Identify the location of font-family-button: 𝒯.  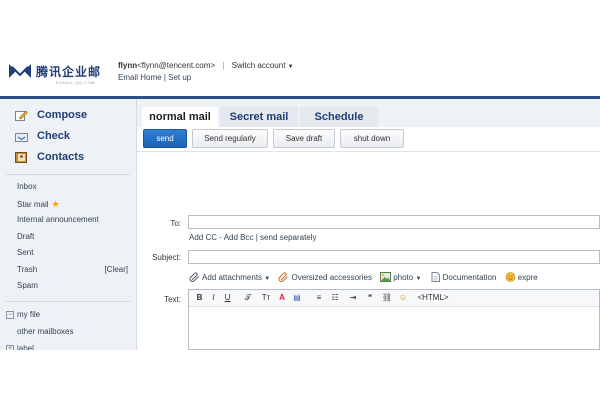
(248, 298).